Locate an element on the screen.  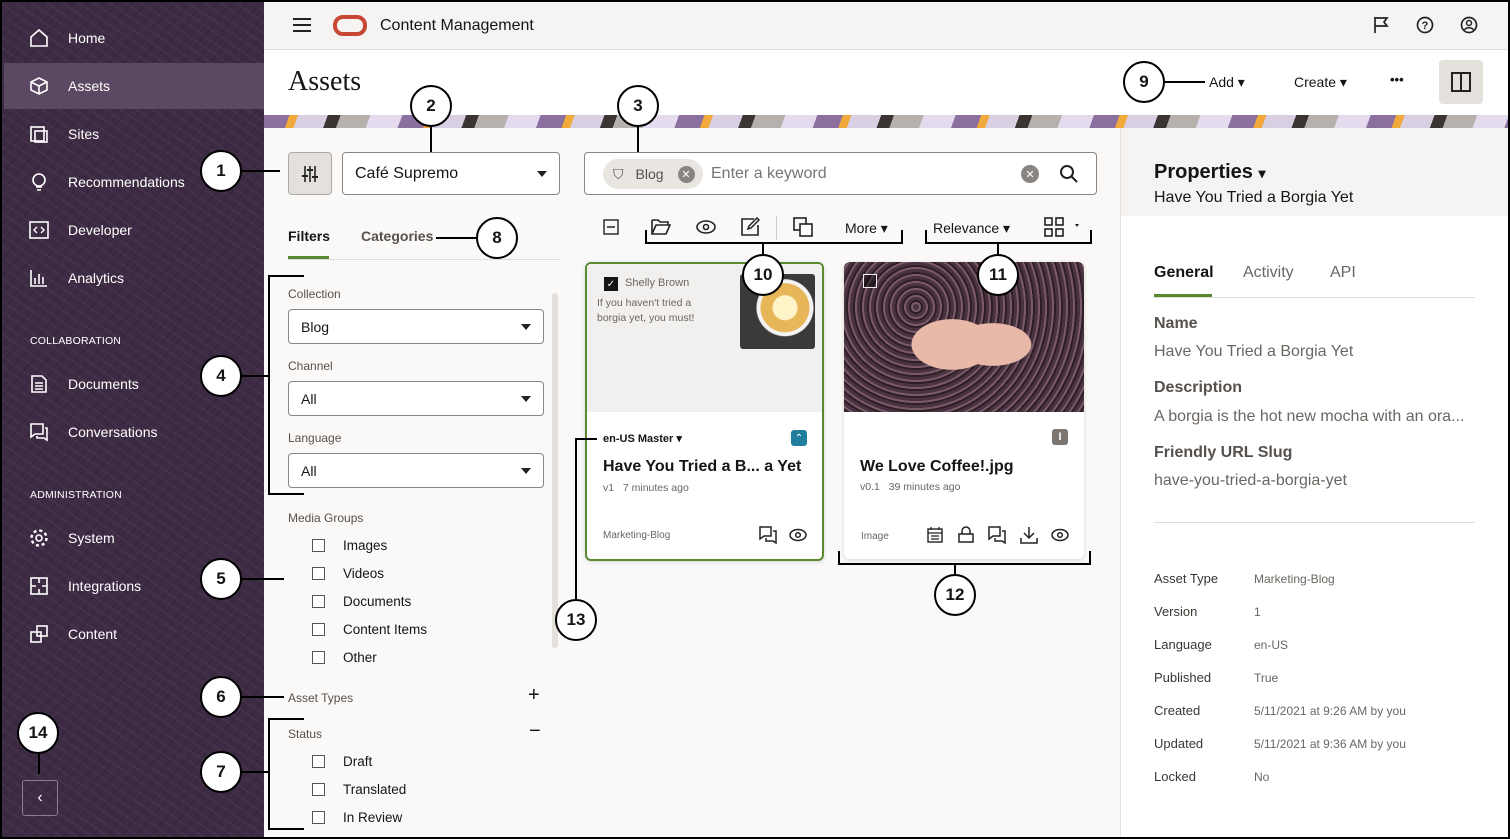
grid-view-icon is located at coordinates (1064, 229).